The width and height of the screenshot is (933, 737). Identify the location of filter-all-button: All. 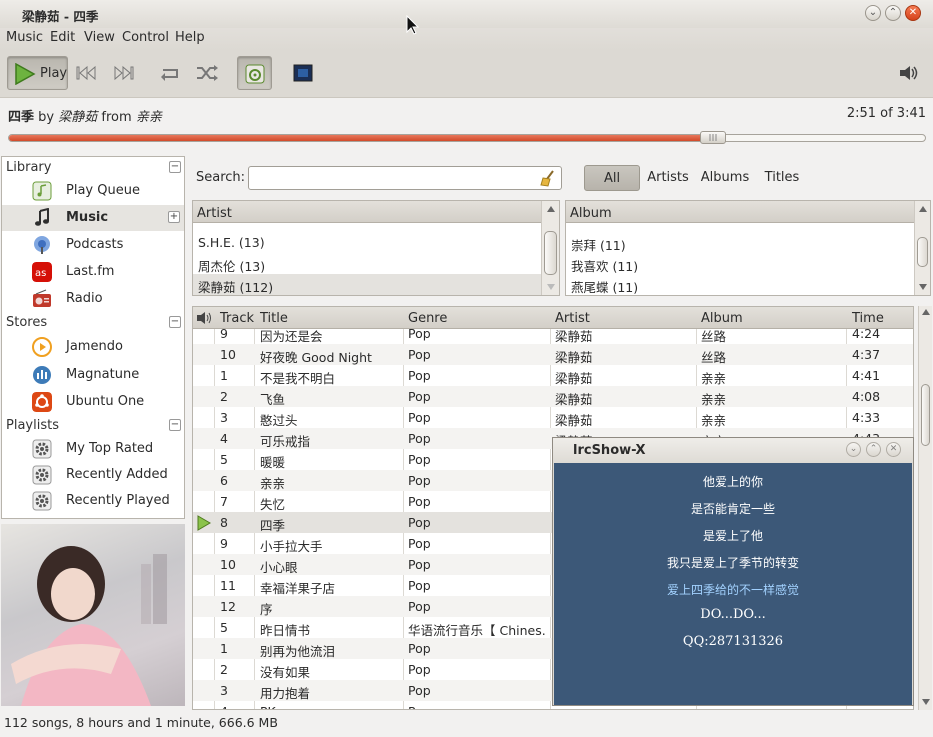
(612, 178).